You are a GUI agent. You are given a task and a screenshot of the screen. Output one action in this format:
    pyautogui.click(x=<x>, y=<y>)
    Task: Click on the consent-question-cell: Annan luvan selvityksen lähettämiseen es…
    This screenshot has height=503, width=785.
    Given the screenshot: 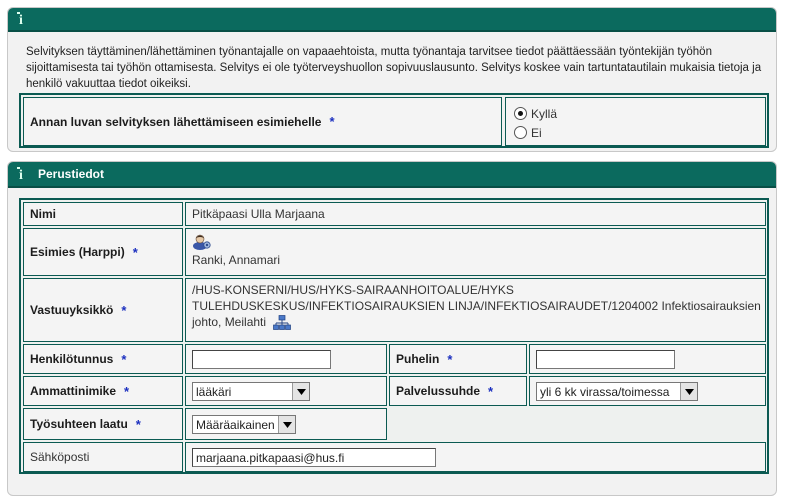 What is the action you would take?
    pyautogui.click(x=262, y=121)
    